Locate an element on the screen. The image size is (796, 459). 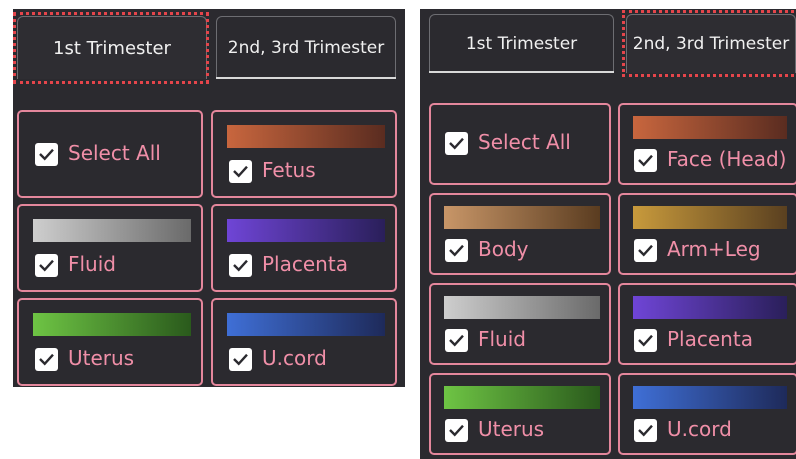
legend-card-face-head: Face (Head) is located at coordinates (707, 144).